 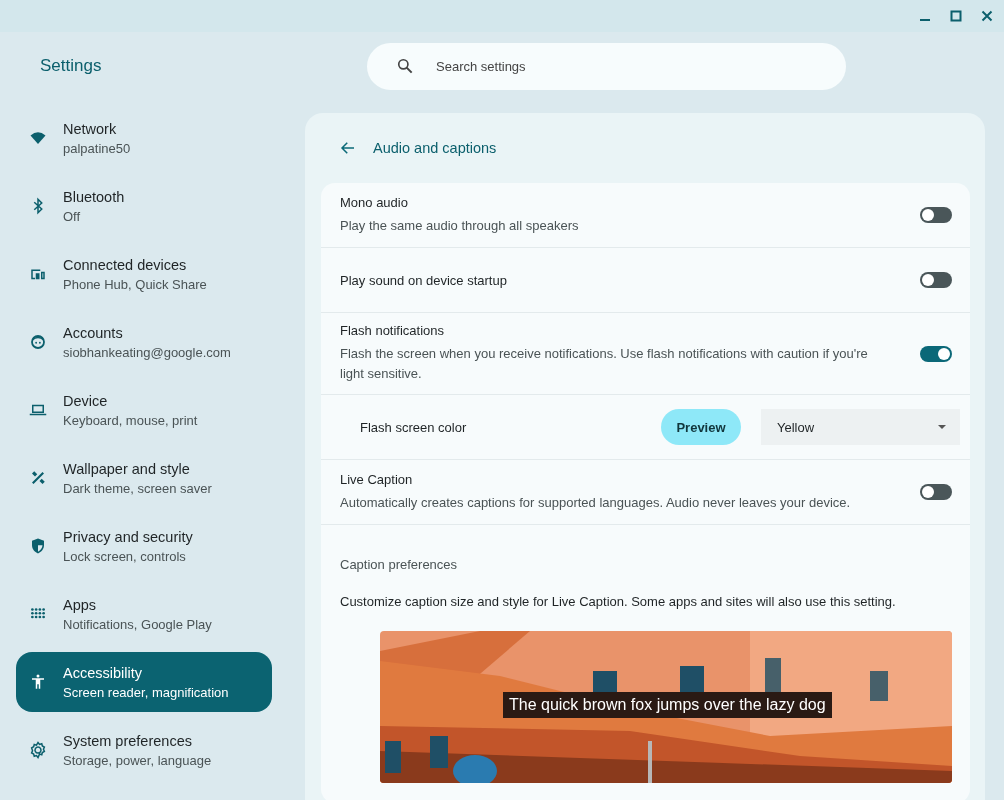 What do you see at coordinates (144, 682) in the screenshot?
I see `nav-item: Accessibility Screen reader, magnification` at bounding box center [144, 682].